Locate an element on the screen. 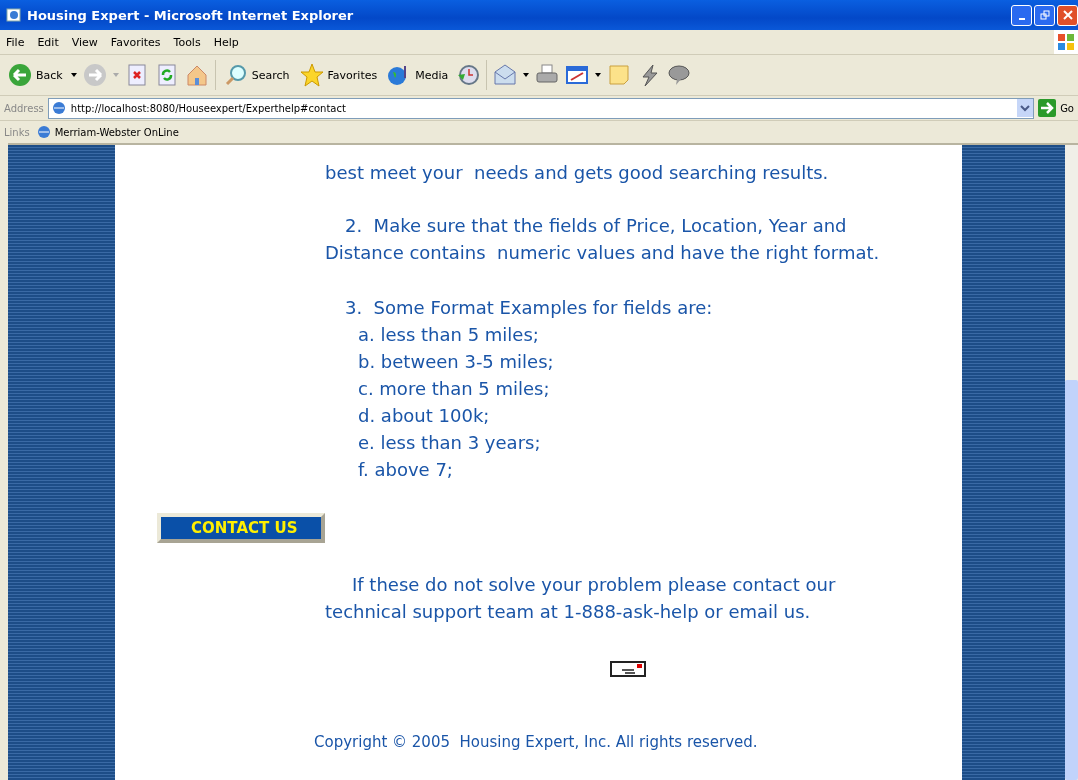  star-icon is located at coordinates (311, 75).